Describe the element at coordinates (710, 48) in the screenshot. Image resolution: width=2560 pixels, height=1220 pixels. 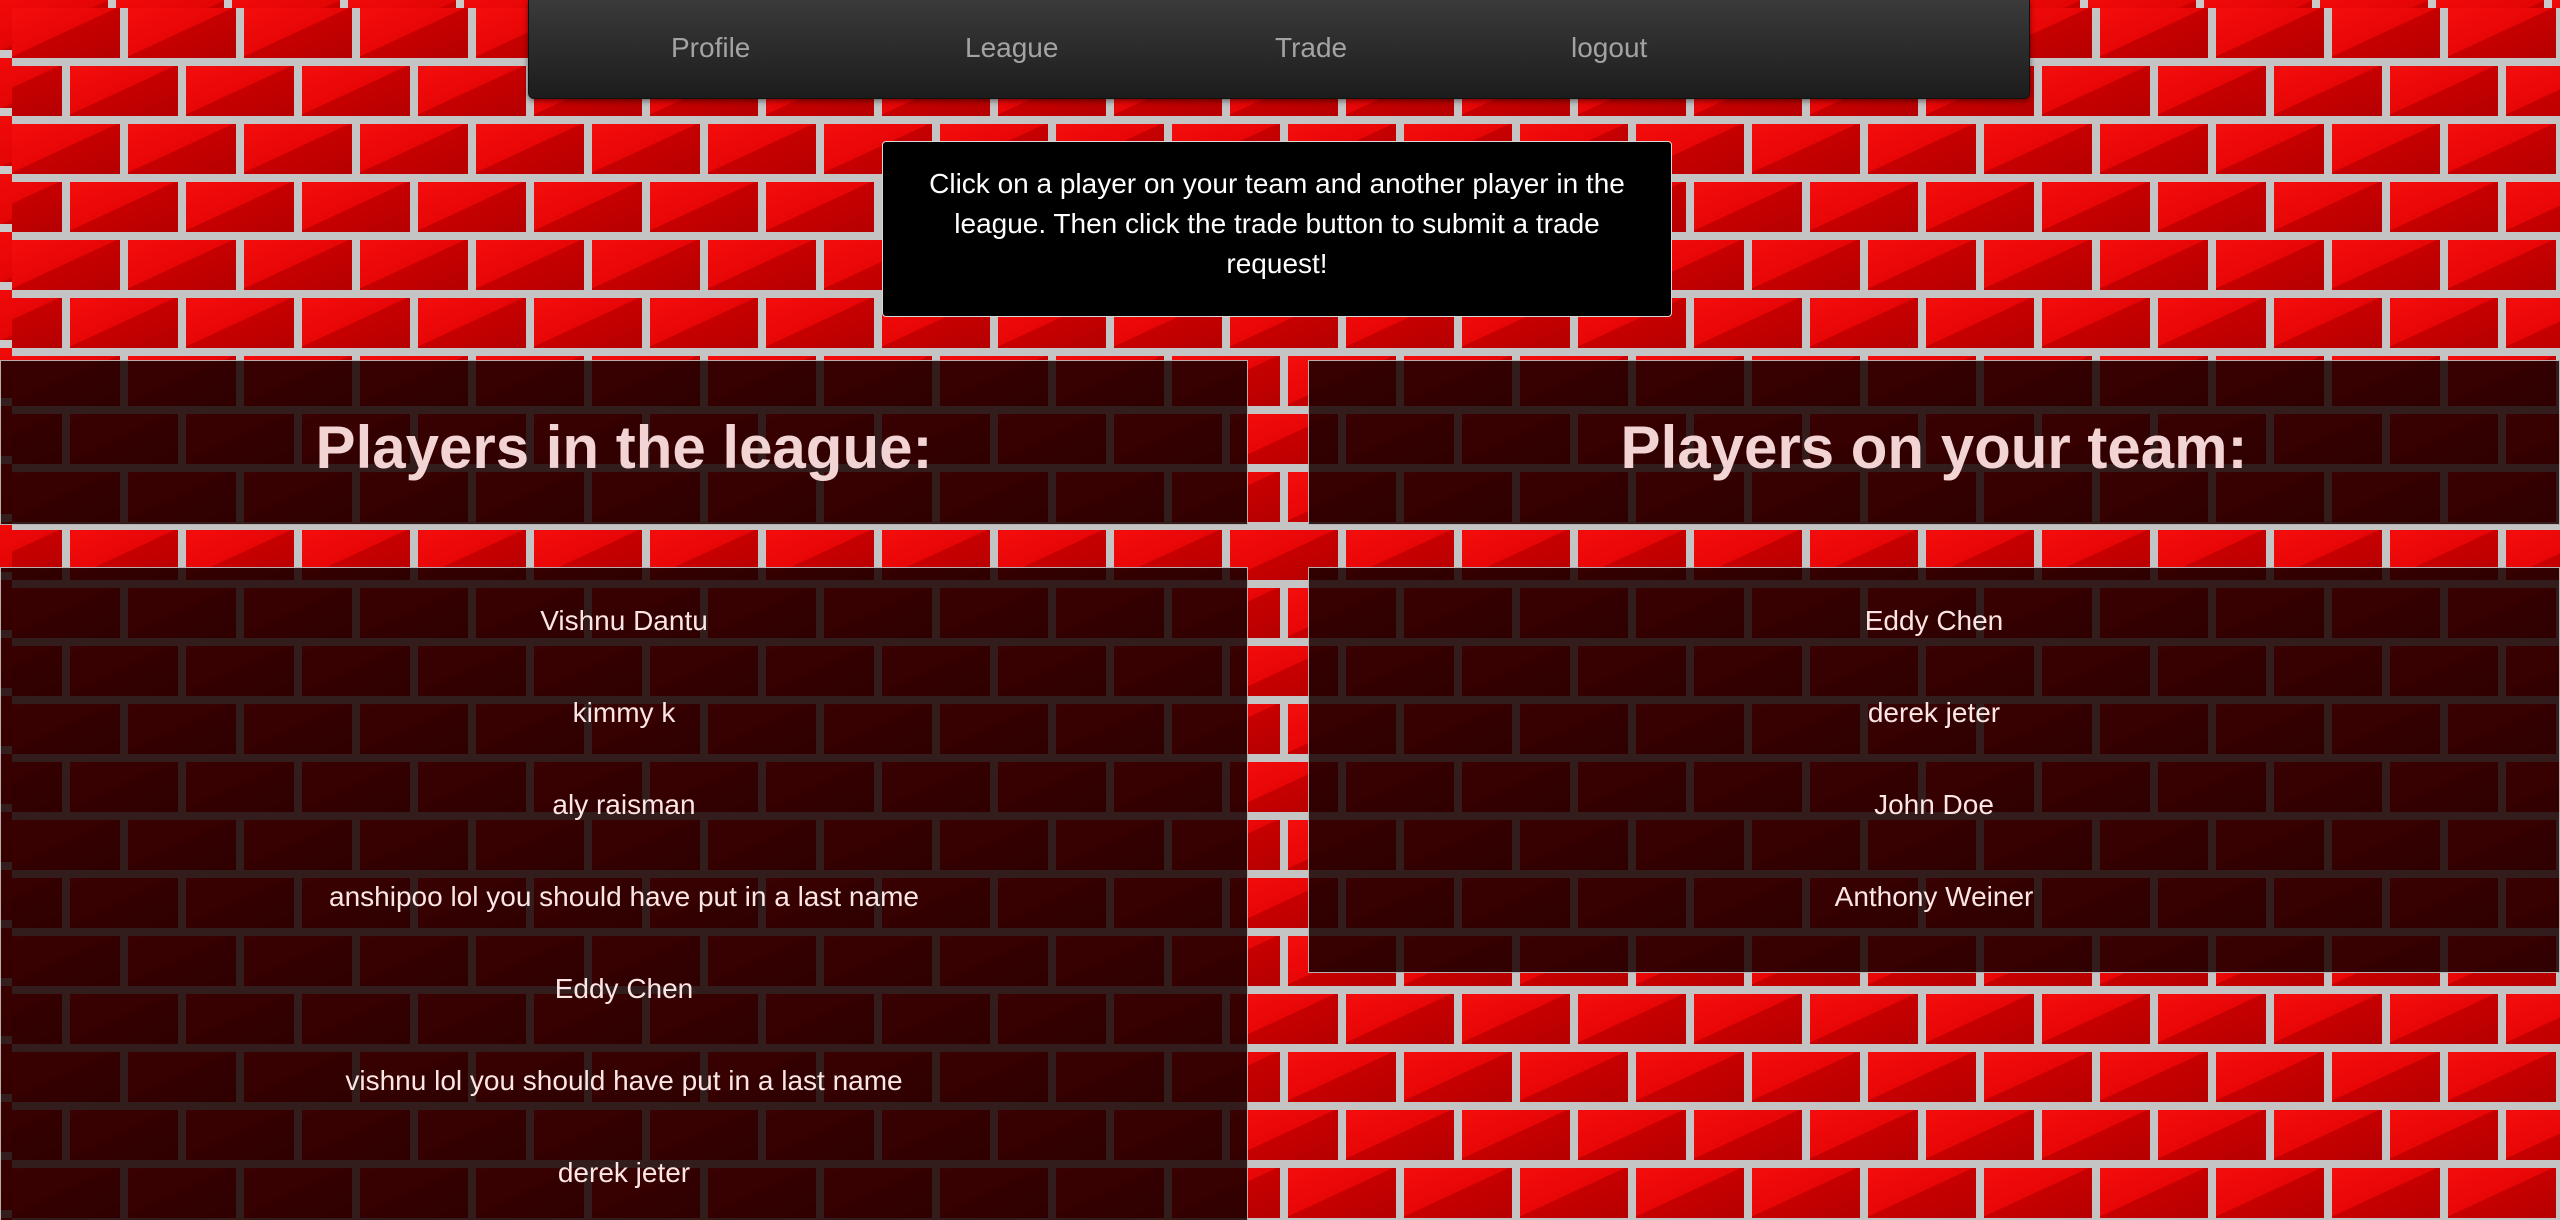
I see `nav-profile-link: Profile` at that location.